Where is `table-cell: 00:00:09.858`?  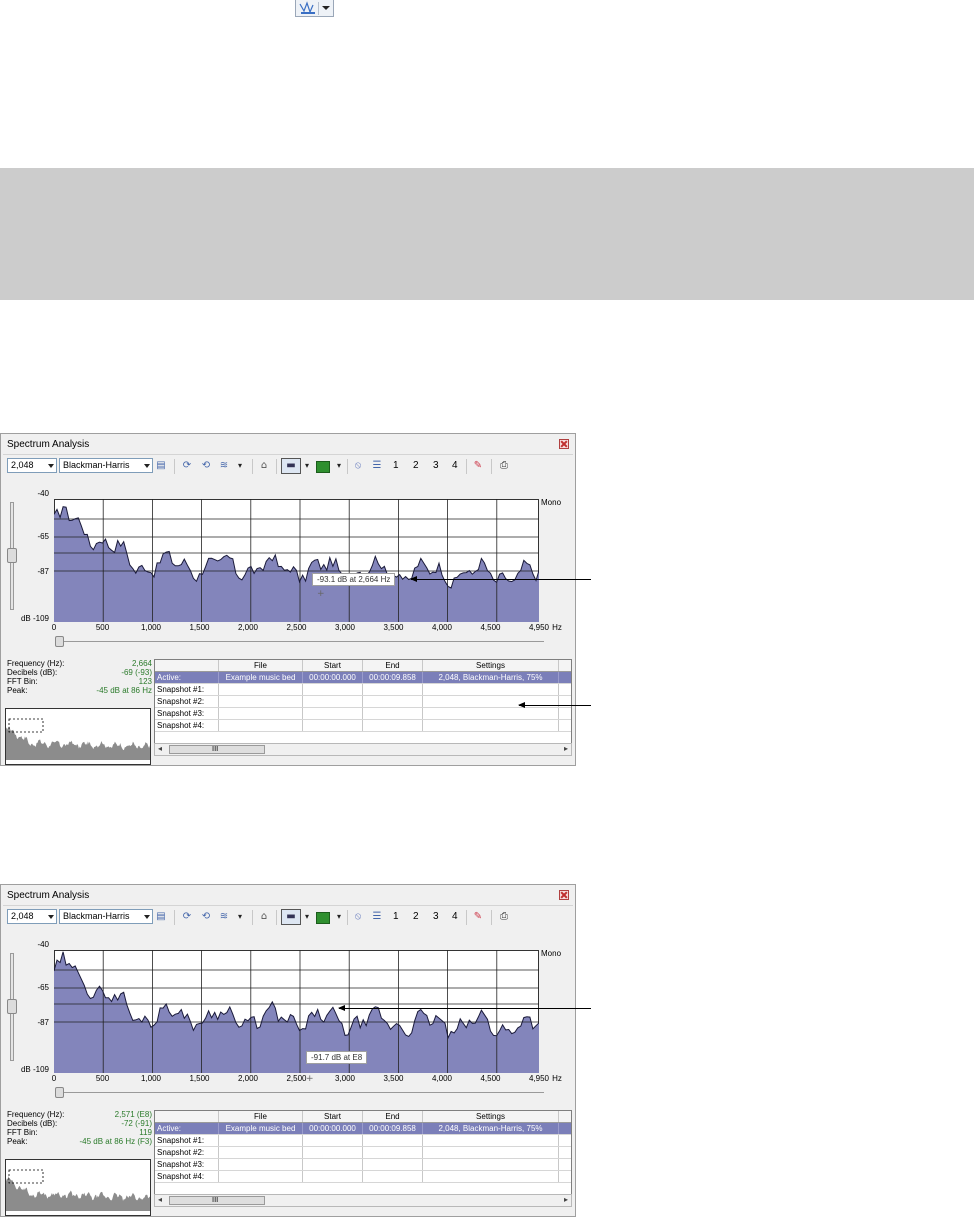
table-cell: 00:00:09.858 is located at coordinates (393, 677).